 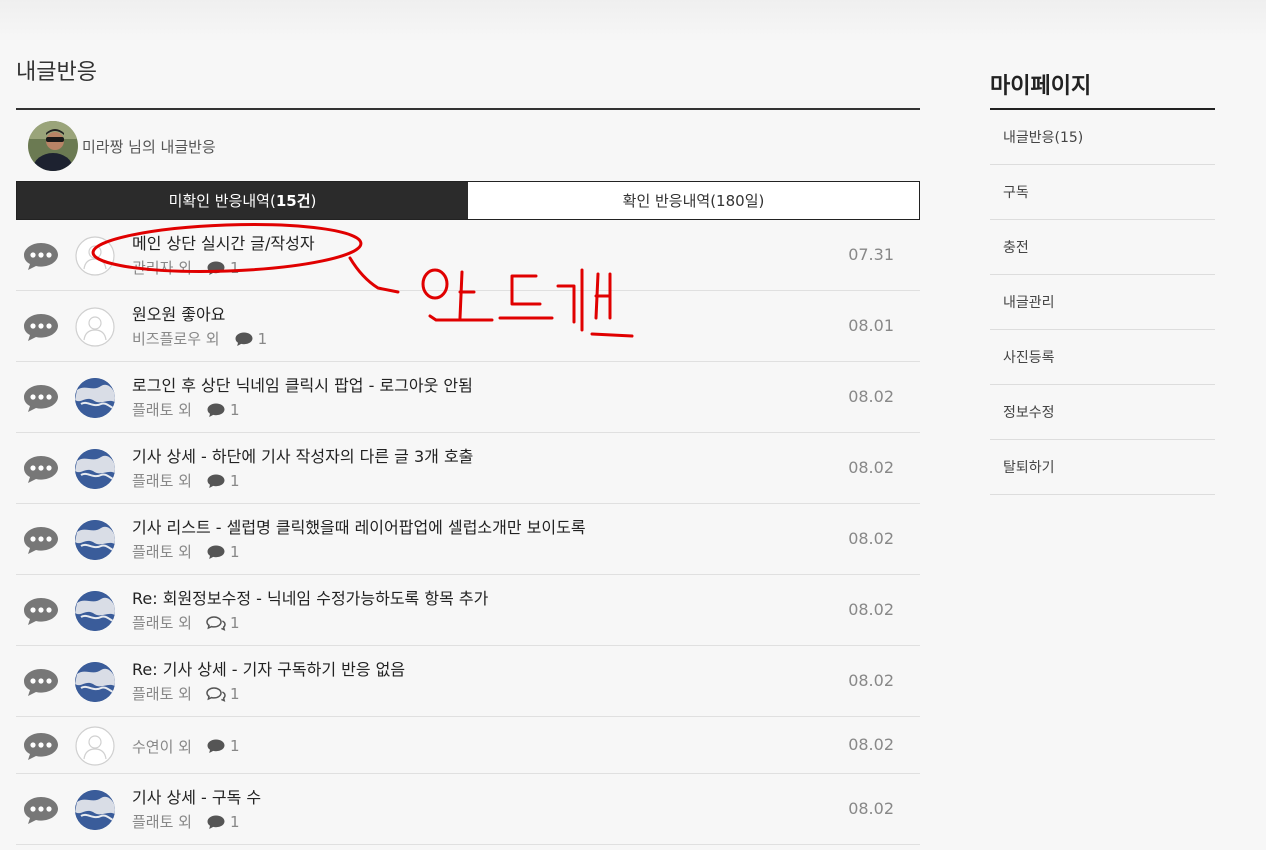 What do you see at coordinates (313, 200) in the screenshot?
I see `tab-unchecked-close: )` at bounding box center [313, 200].